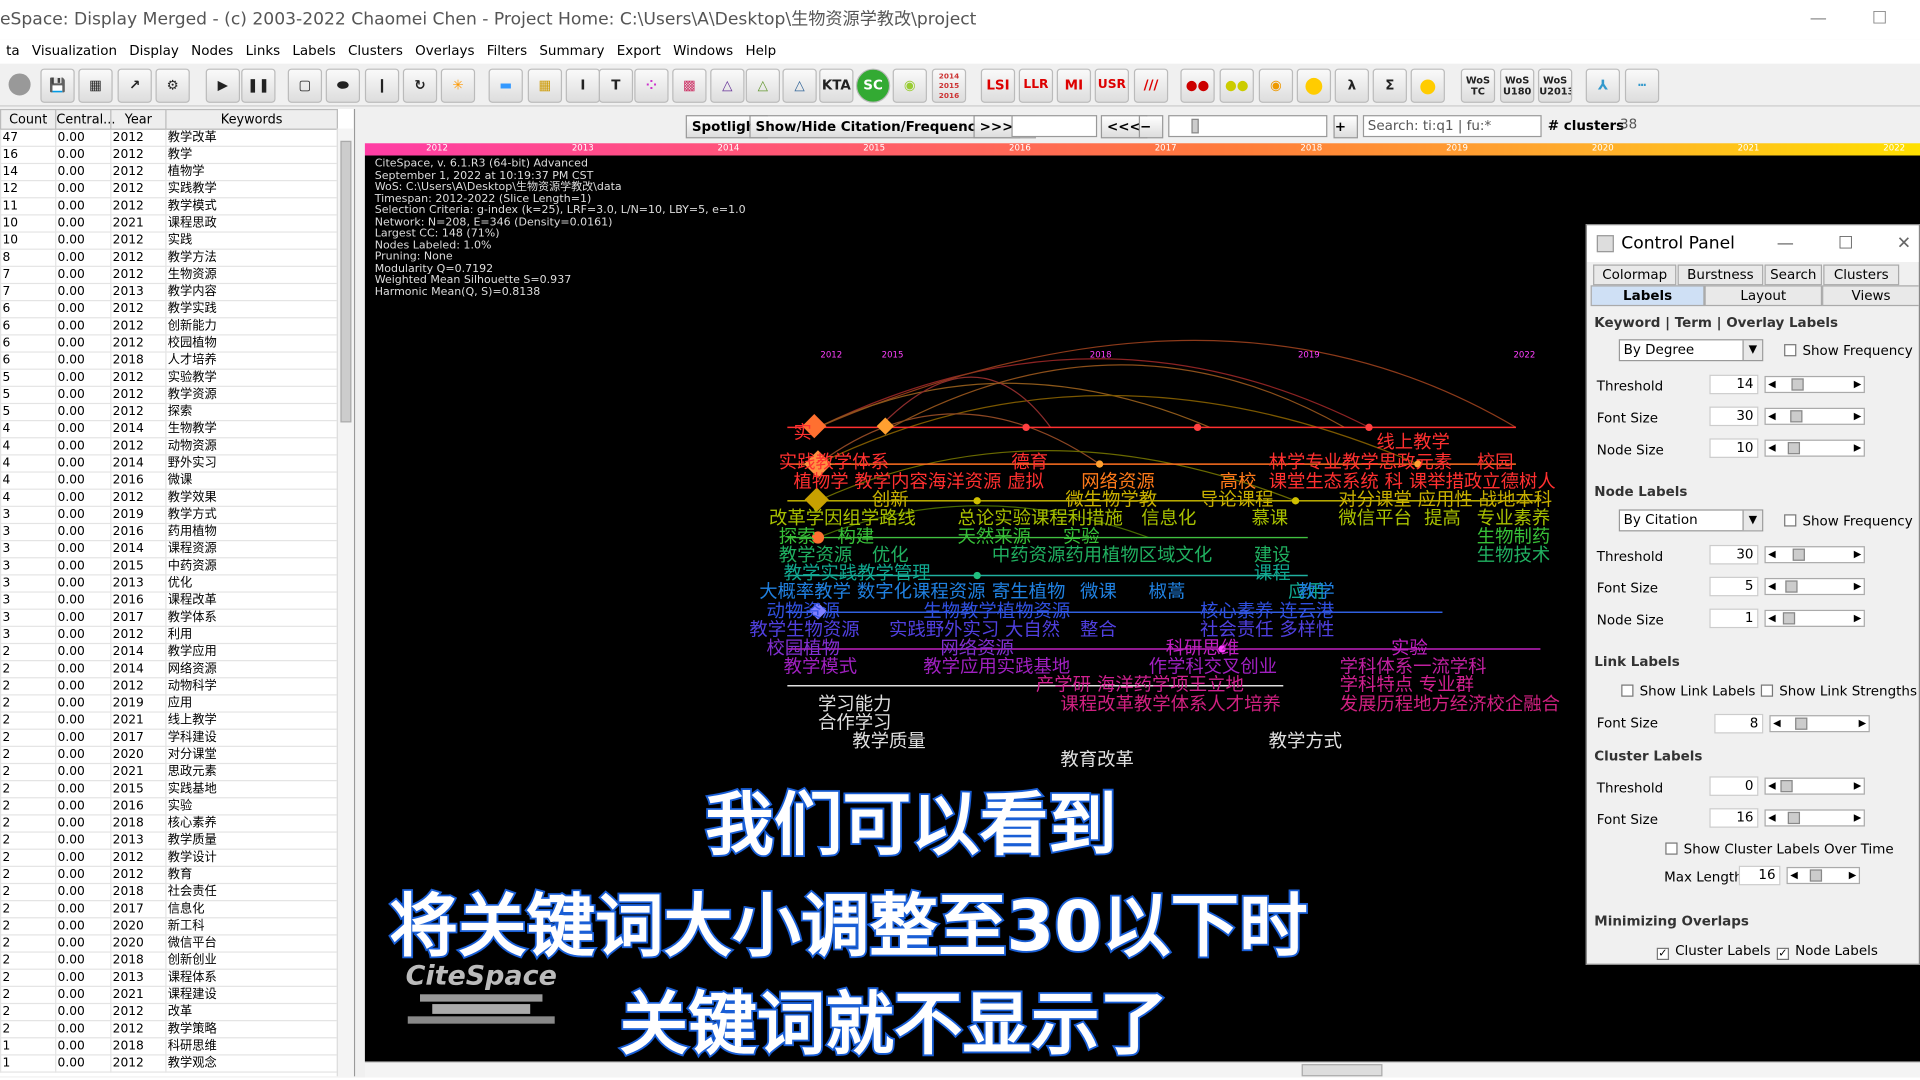 The height and width of the screenshot is (1080, 1920). What do you see at coordinates (1517, 85) in the screenshot?
I see `wos-u180-button: WoS U180` at bounding box center [1517, 85].